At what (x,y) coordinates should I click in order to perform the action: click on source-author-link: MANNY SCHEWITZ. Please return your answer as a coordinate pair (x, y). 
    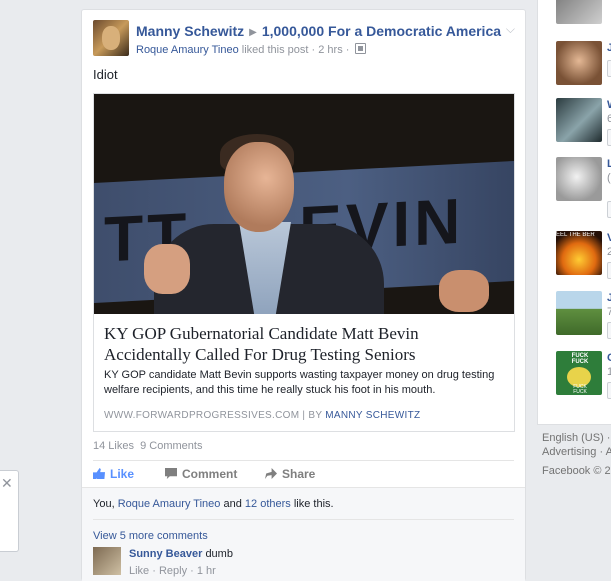
    Looking at the image, I should click on (372, 415).